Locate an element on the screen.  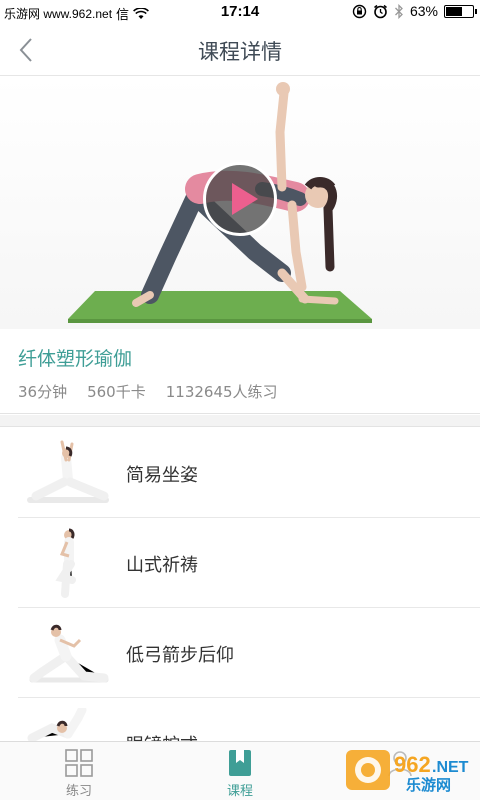
battery-percent: 63% is located at coordinates (423, 11).